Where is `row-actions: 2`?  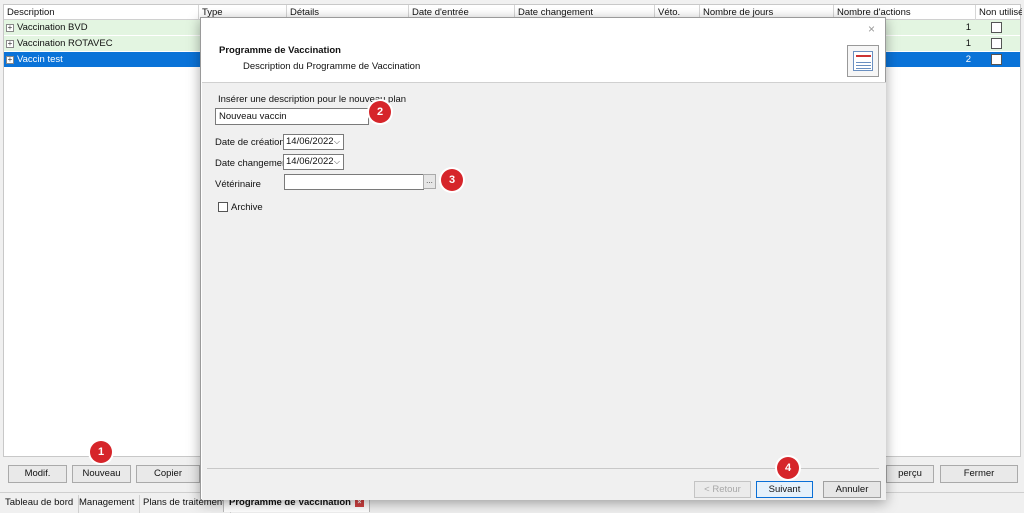
row-actions: 2 is located at coordinates (968, 59).